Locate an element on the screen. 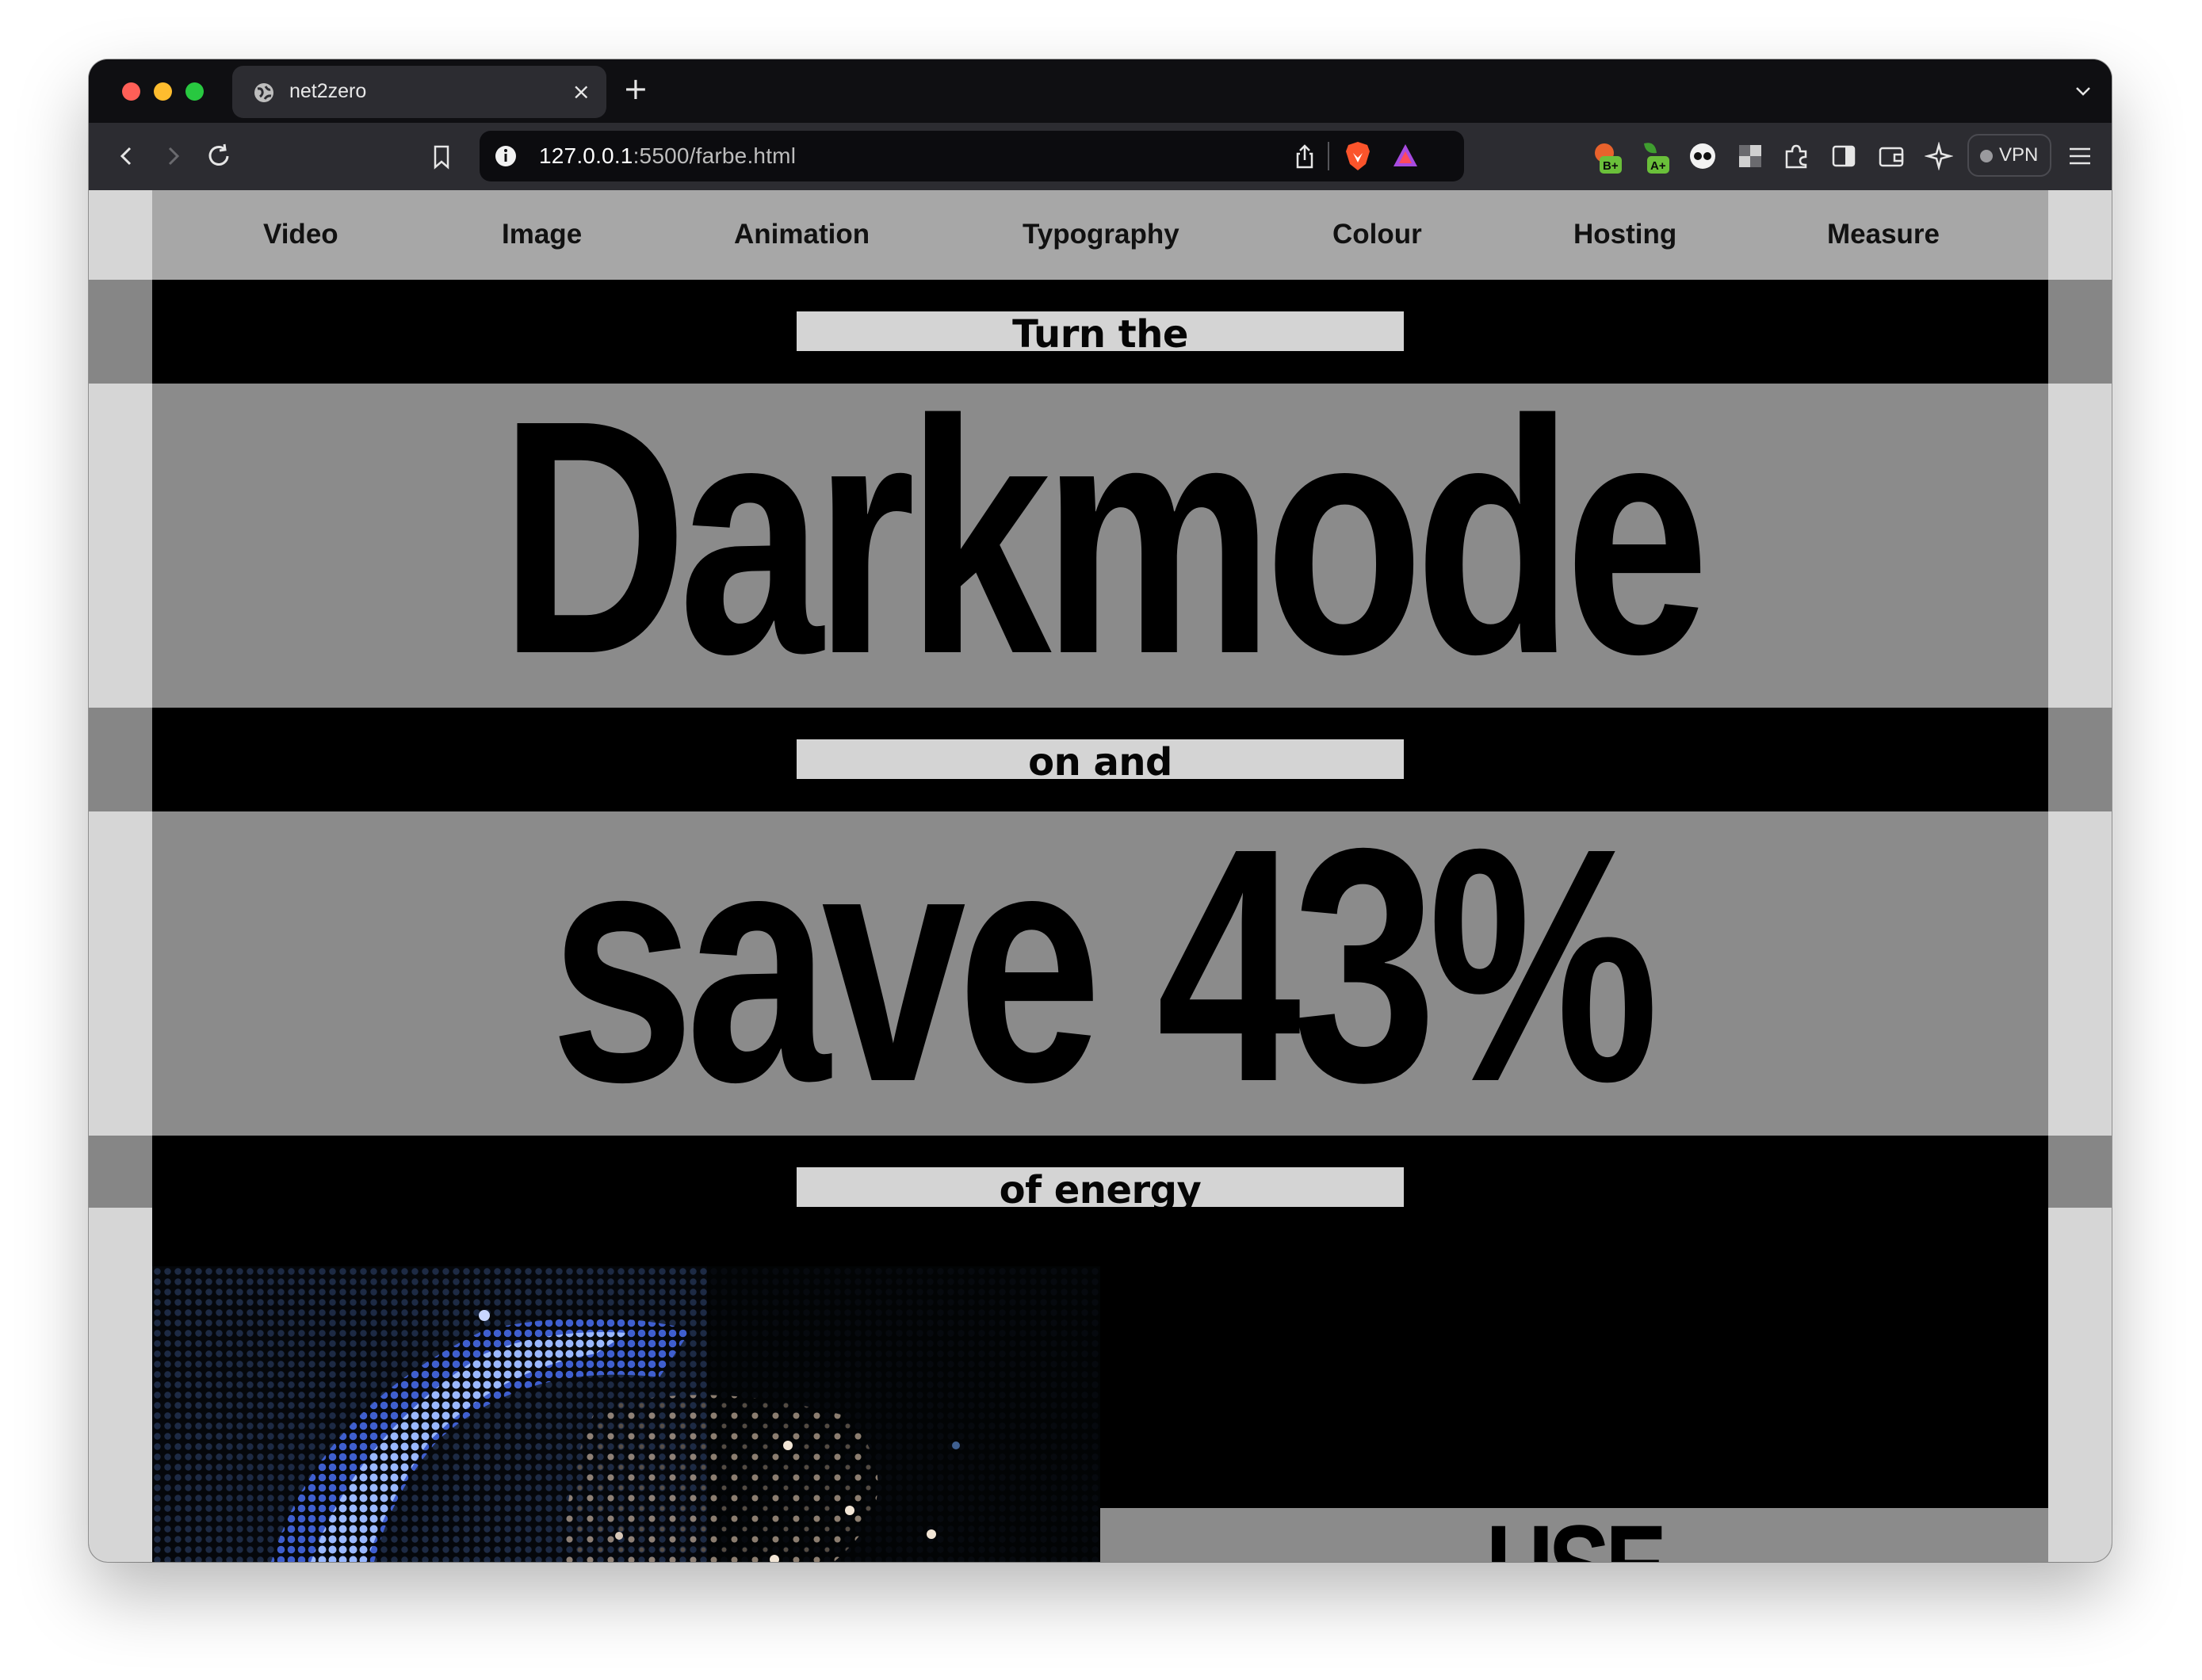 The width and height of the screenshot is (2202, 1680). extension-eyes-icon is located at coordinates (1703, 158).